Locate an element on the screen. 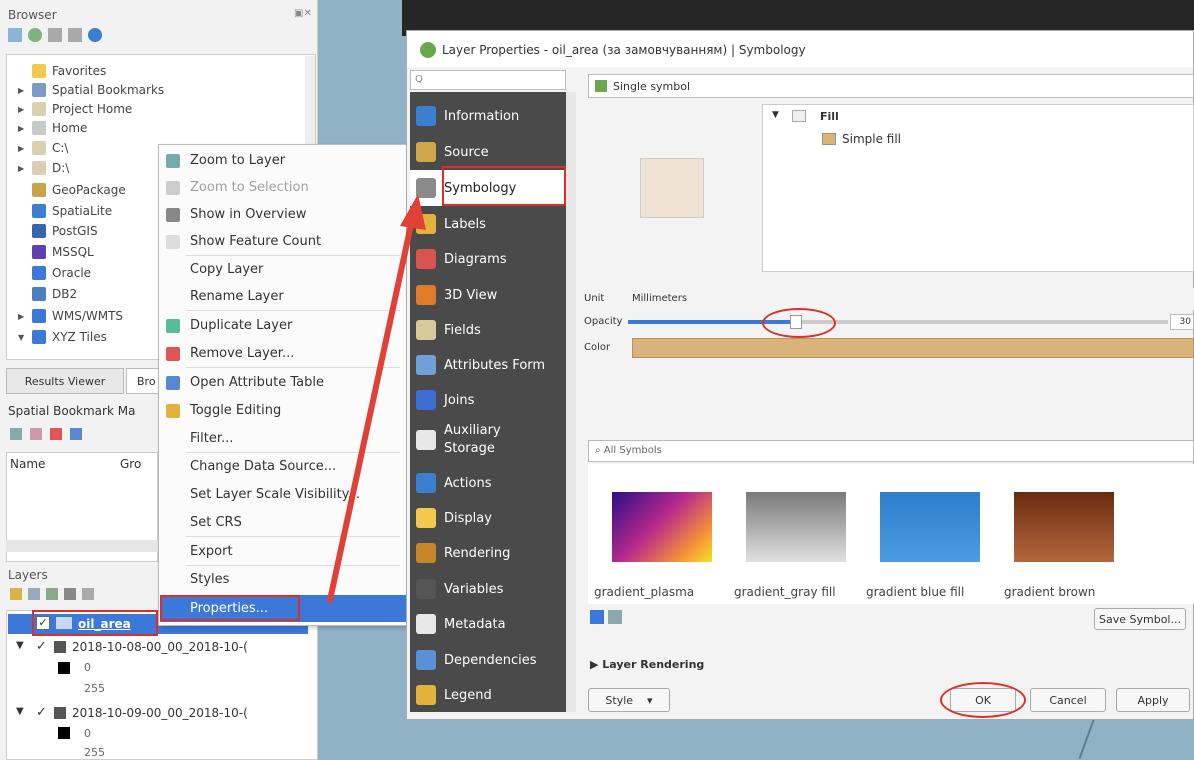 This screenshot has width=1194, height=760. symbol-gradient-blue is located at coordinates (930, 527).